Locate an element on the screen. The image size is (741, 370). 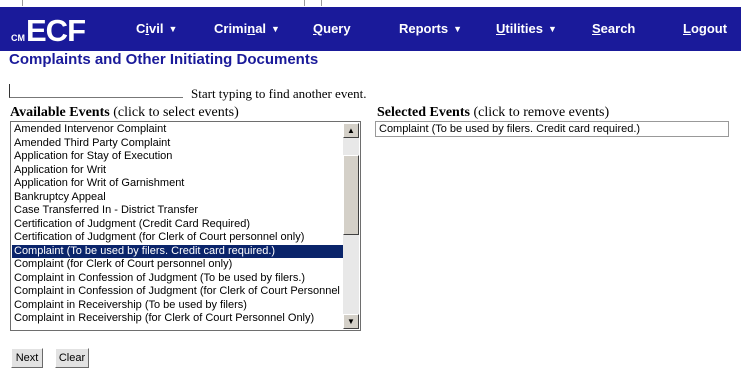
scroll-up-arrow-icon: ▲ is located at coordinates (351, 130).